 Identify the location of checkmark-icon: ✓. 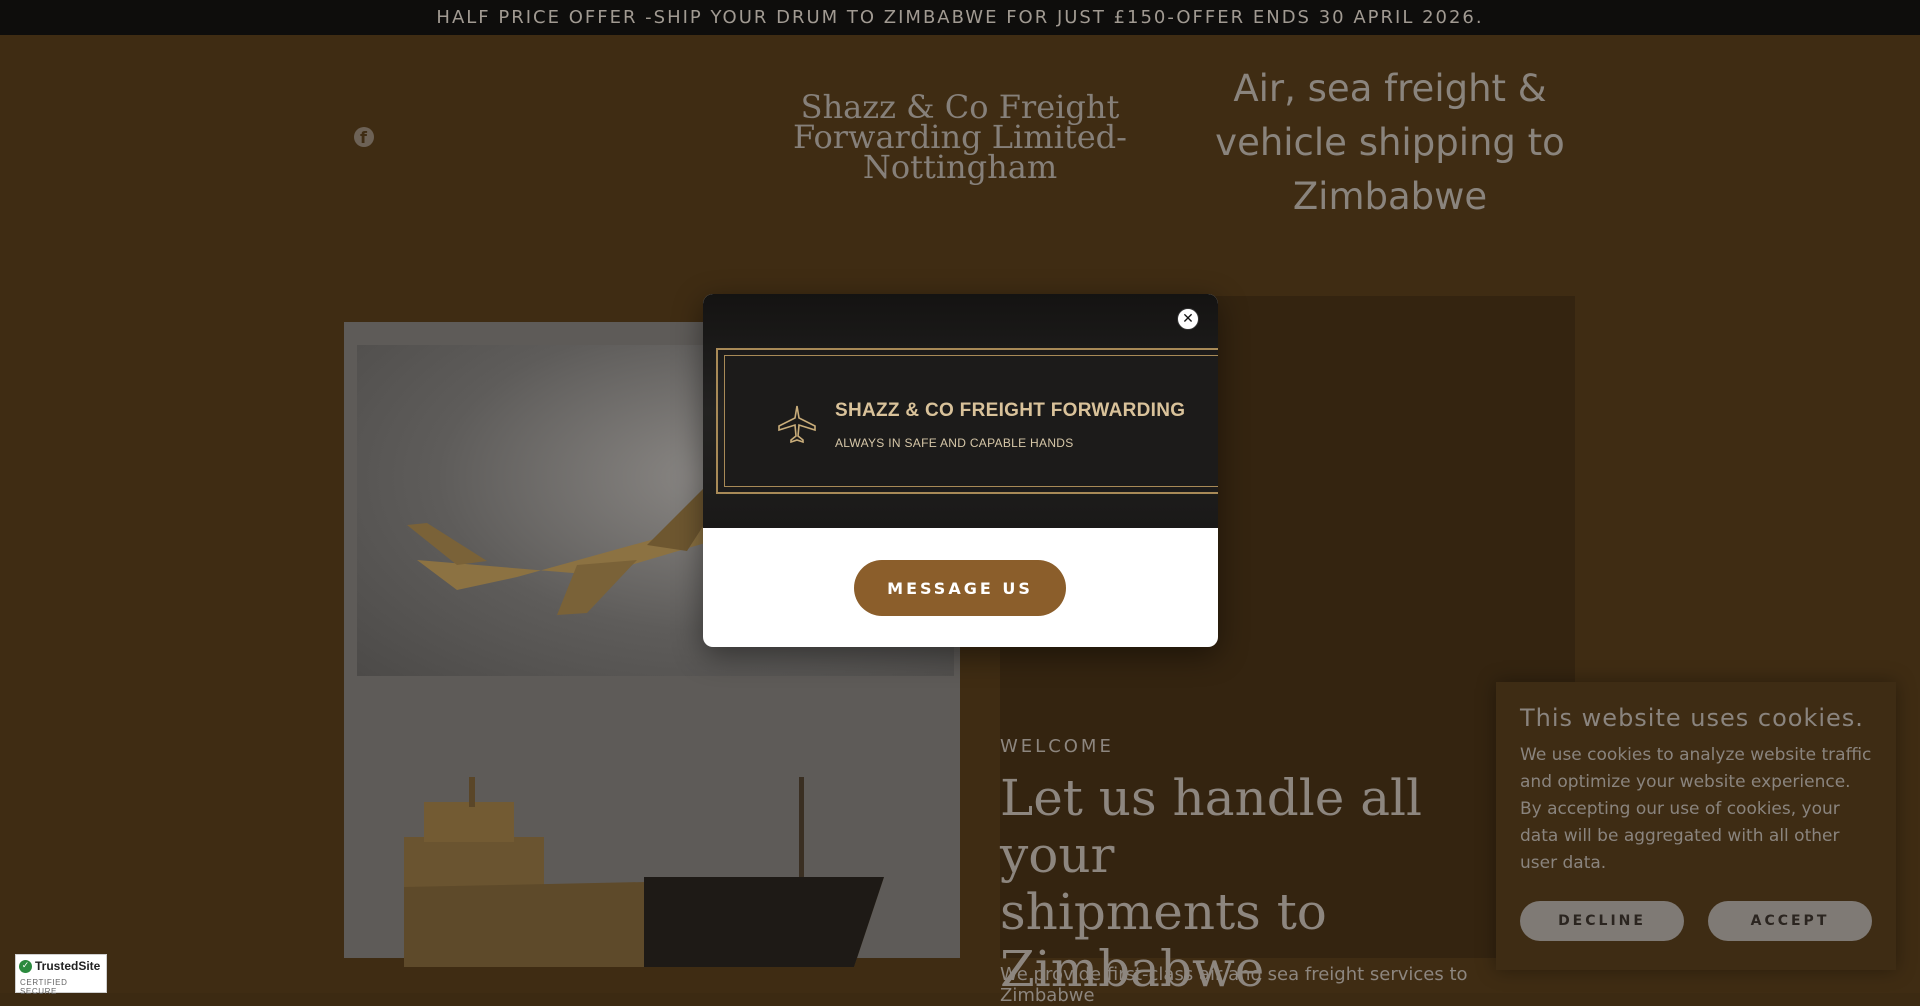
(25, 966).